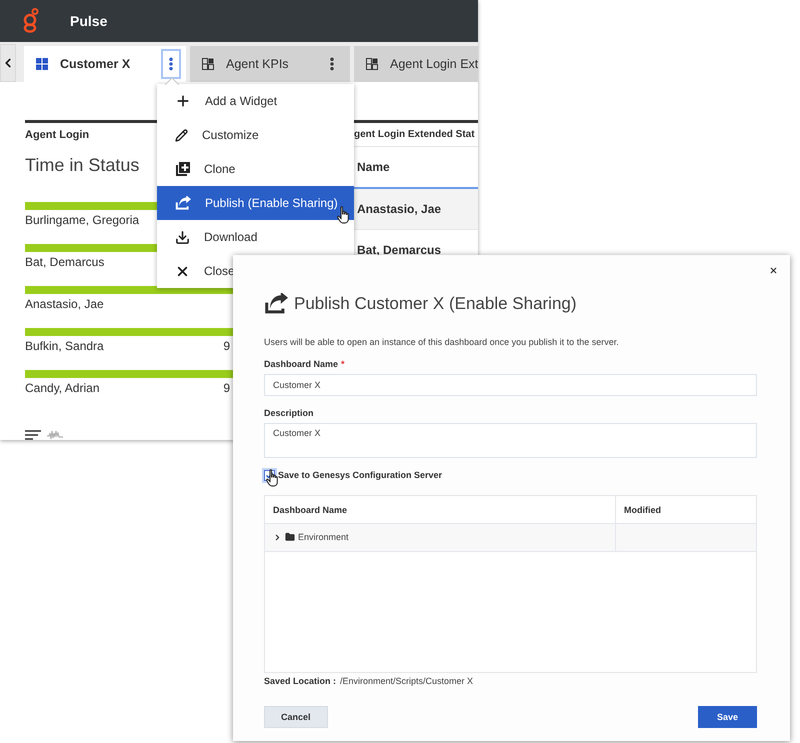  Describe the element at coordinates (255, 101) in the screenshot. I see `menu-item: Add a Widget` at that location.